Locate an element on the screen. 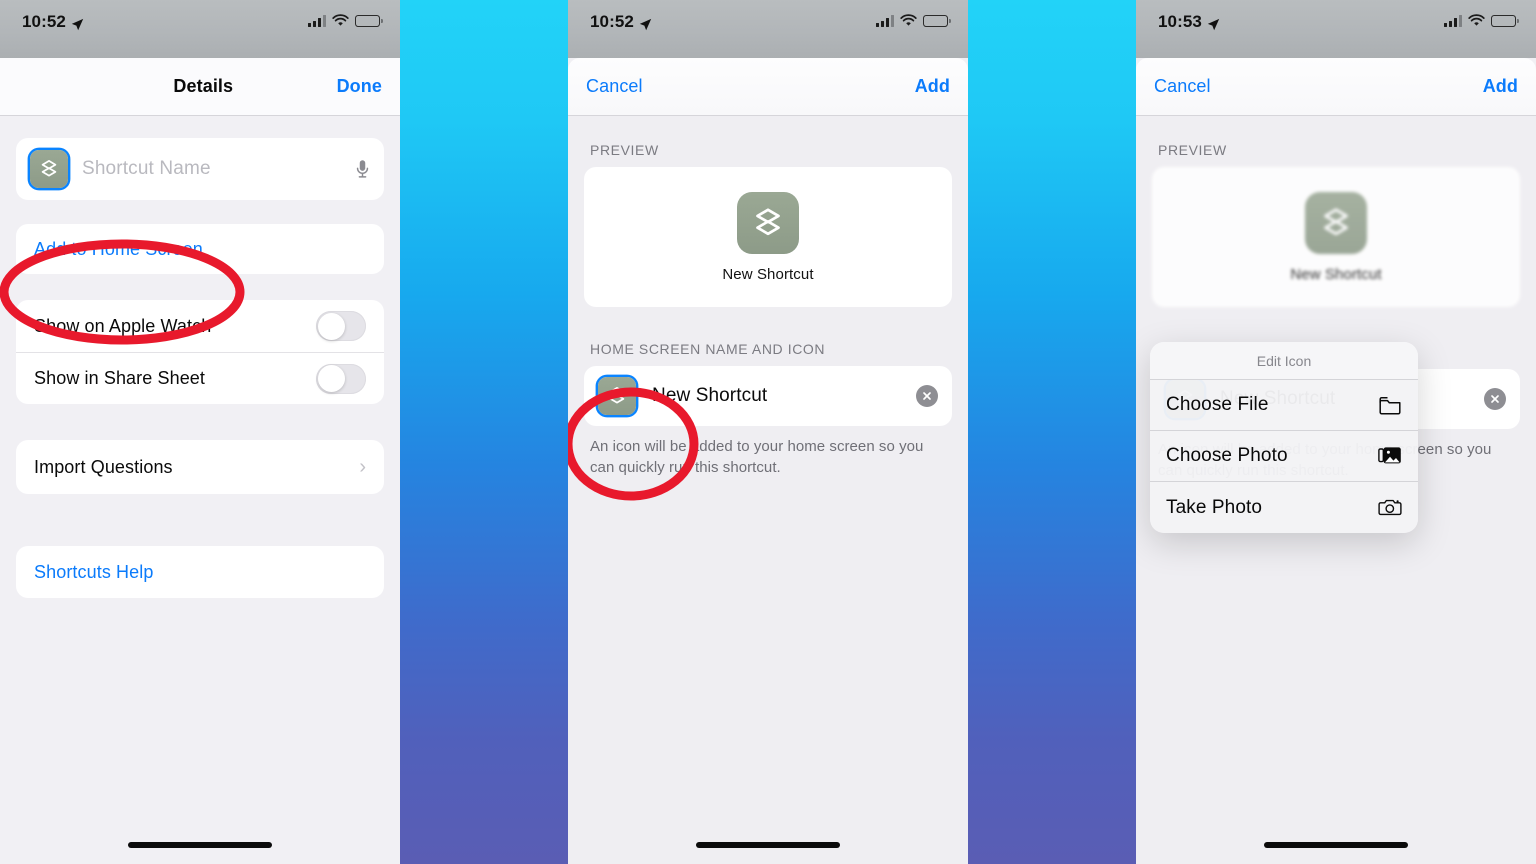  camera-icon is located at coordinates (1390, 508).